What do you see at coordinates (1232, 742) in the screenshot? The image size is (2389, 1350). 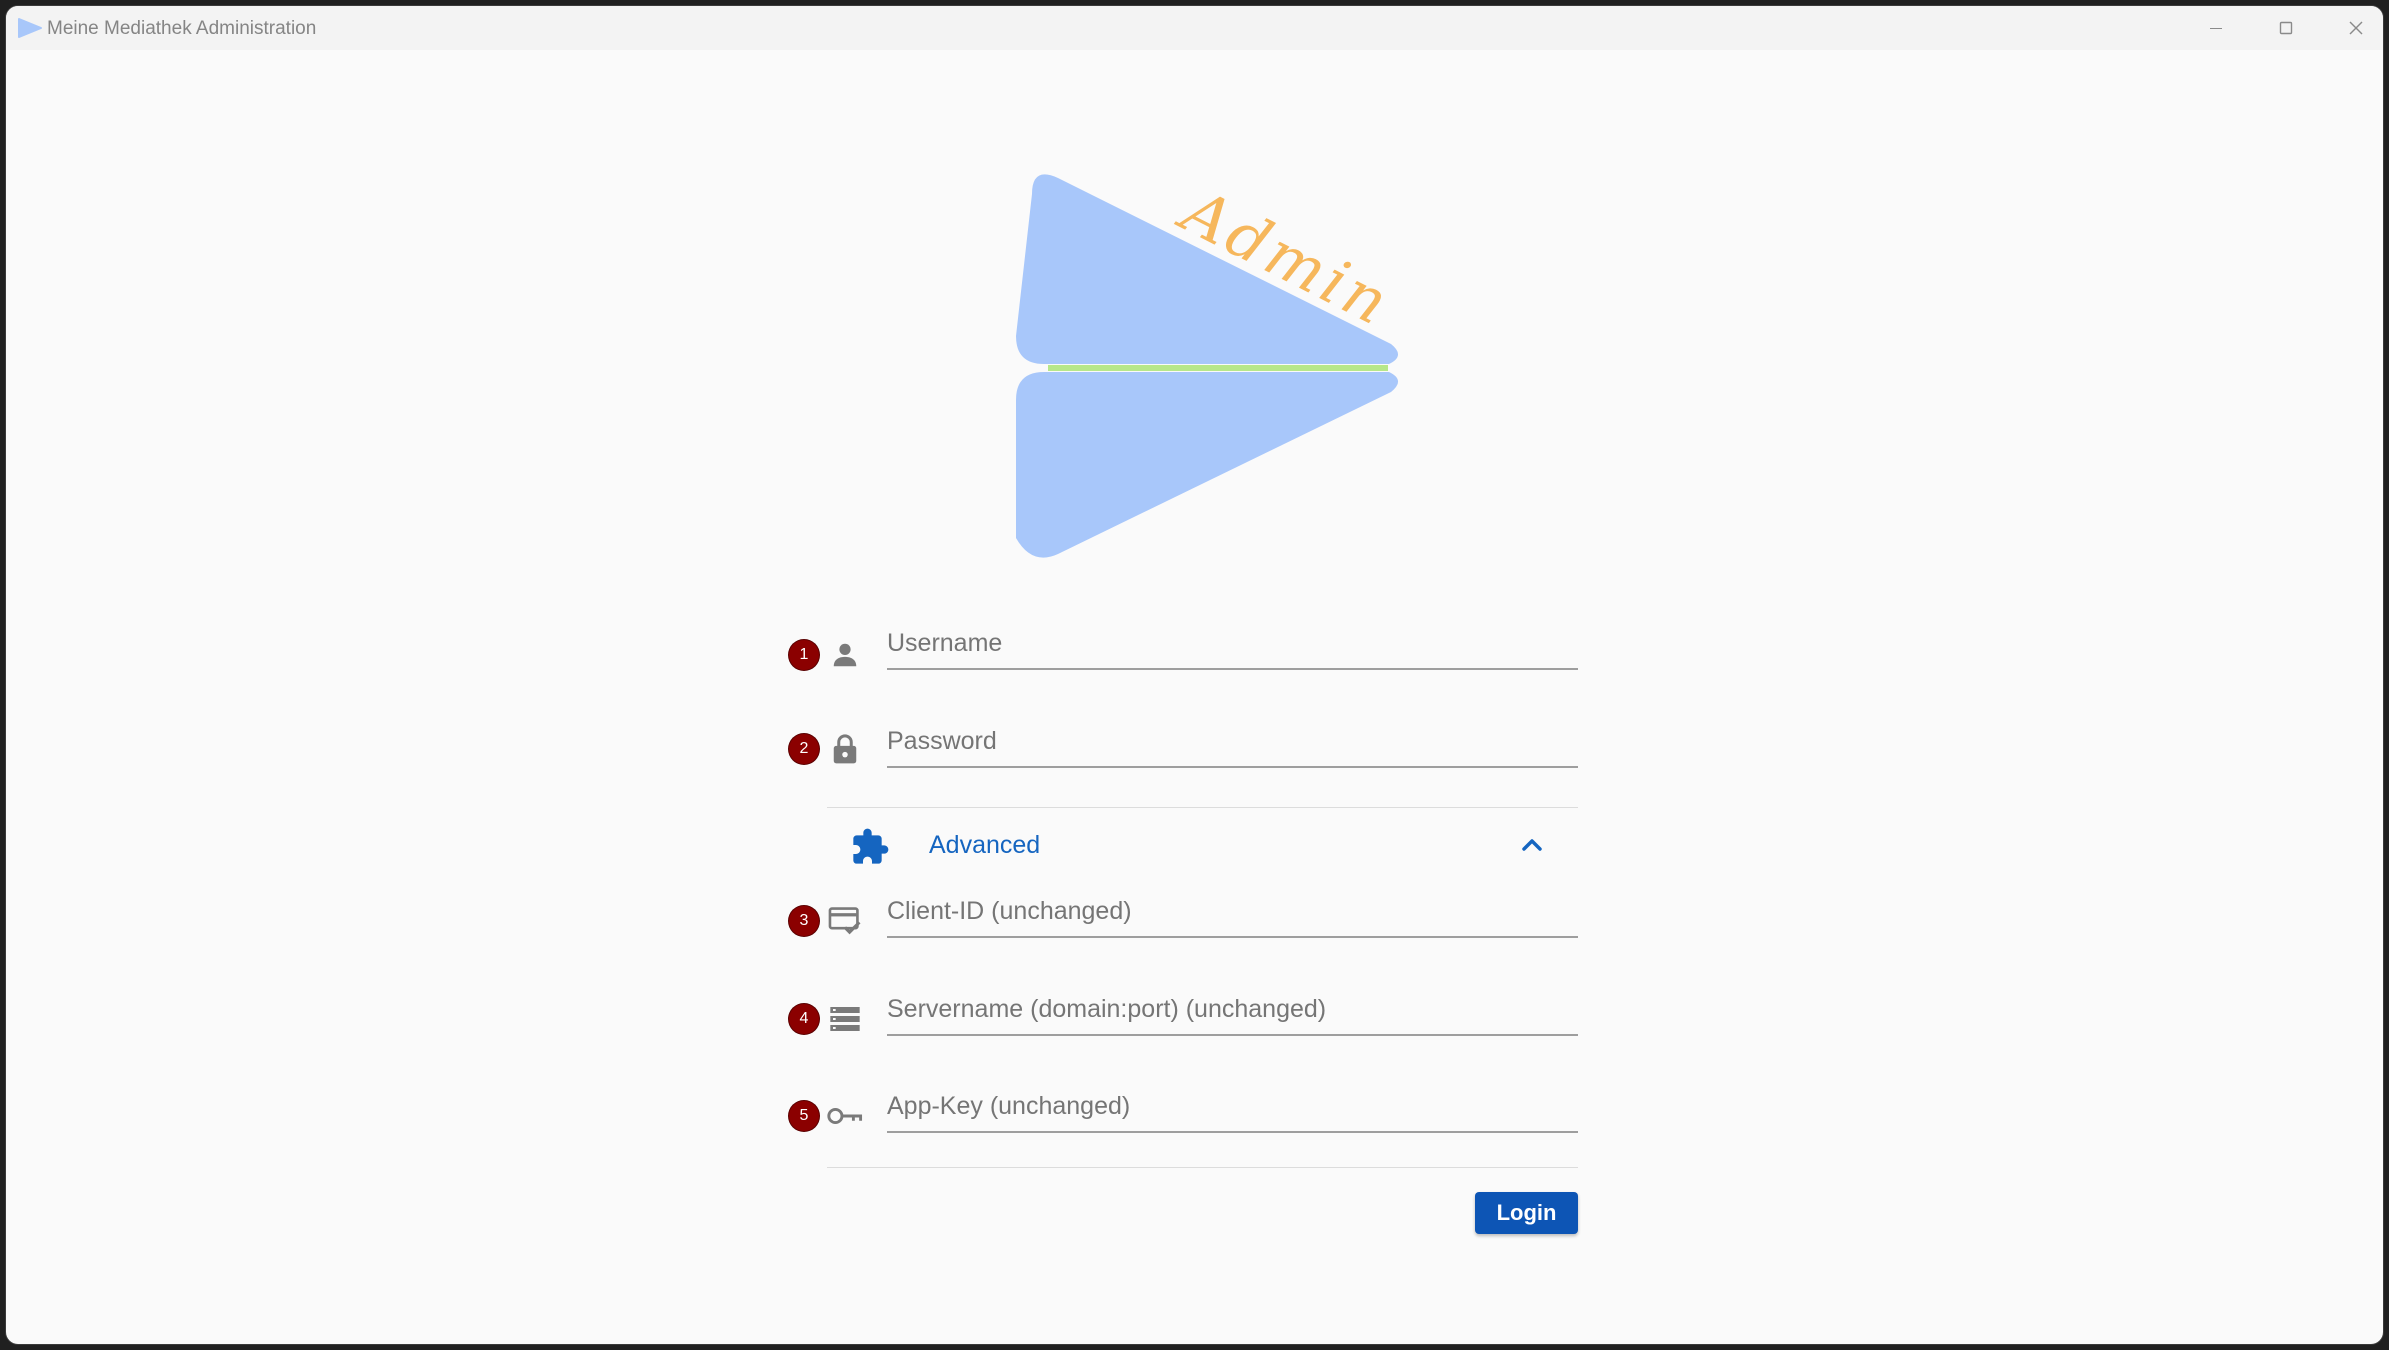 I see `password-input` at bounding box center [1232, 742].